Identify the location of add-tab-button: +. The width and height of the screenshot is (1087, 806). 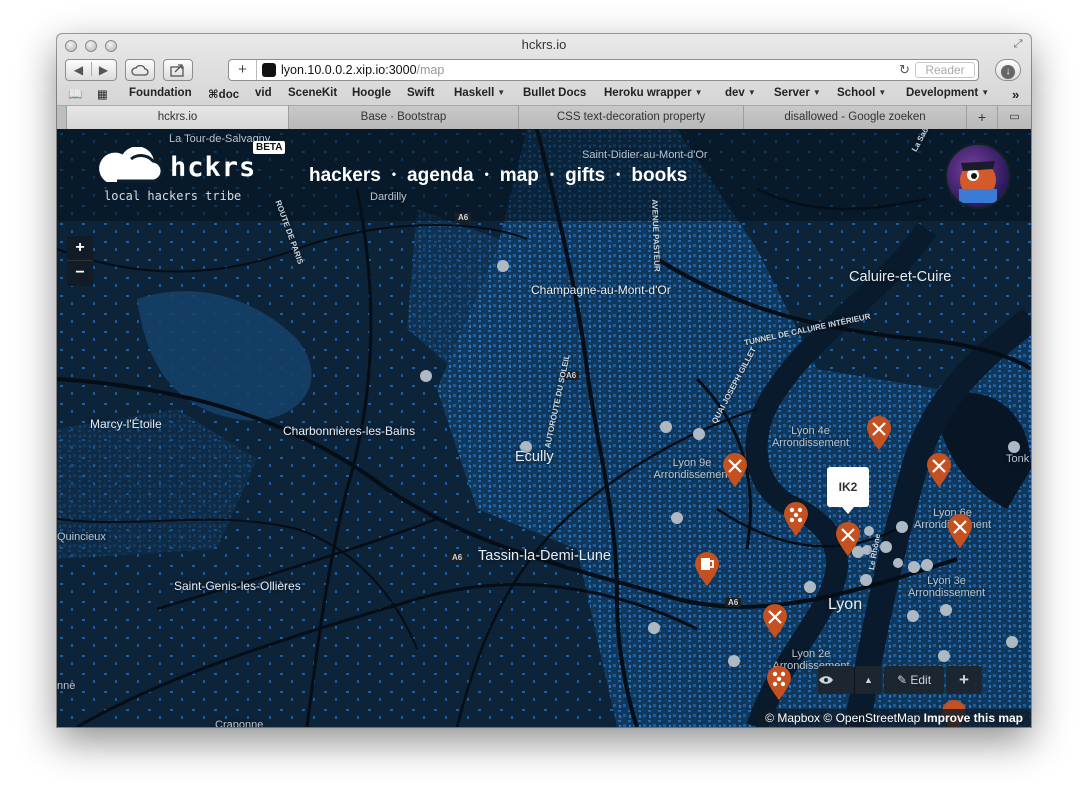
(982, 117).